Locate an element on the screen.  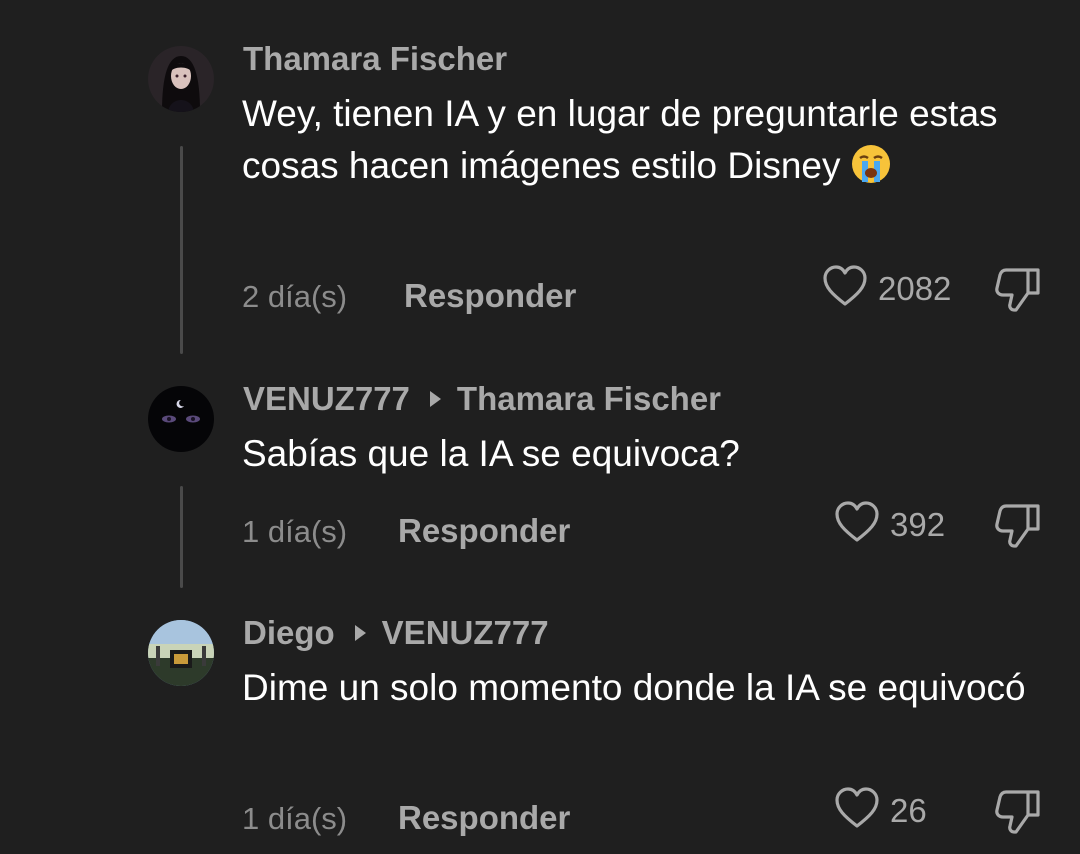
comment-author: Diego is located at coordinates (289, 633).